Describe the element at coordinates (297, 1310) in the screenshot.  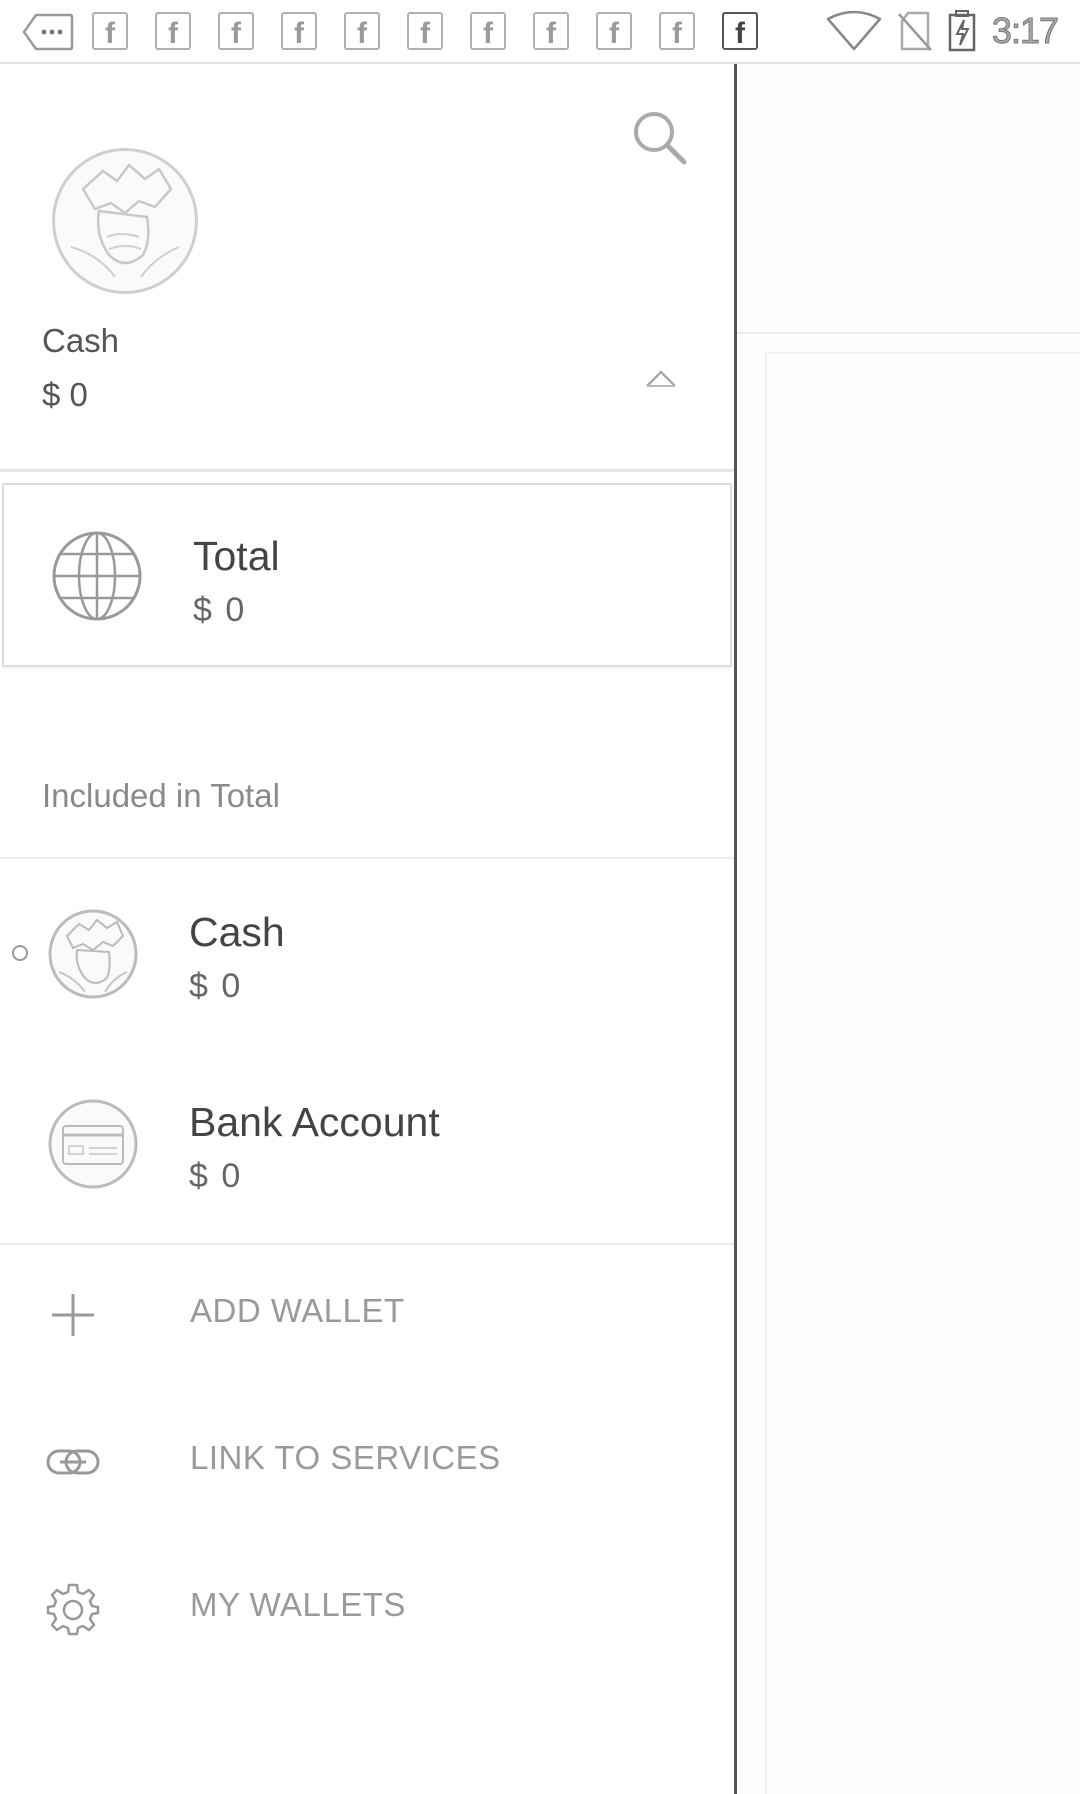
I see `add-wallet-label: ADD WALLET` at that location.